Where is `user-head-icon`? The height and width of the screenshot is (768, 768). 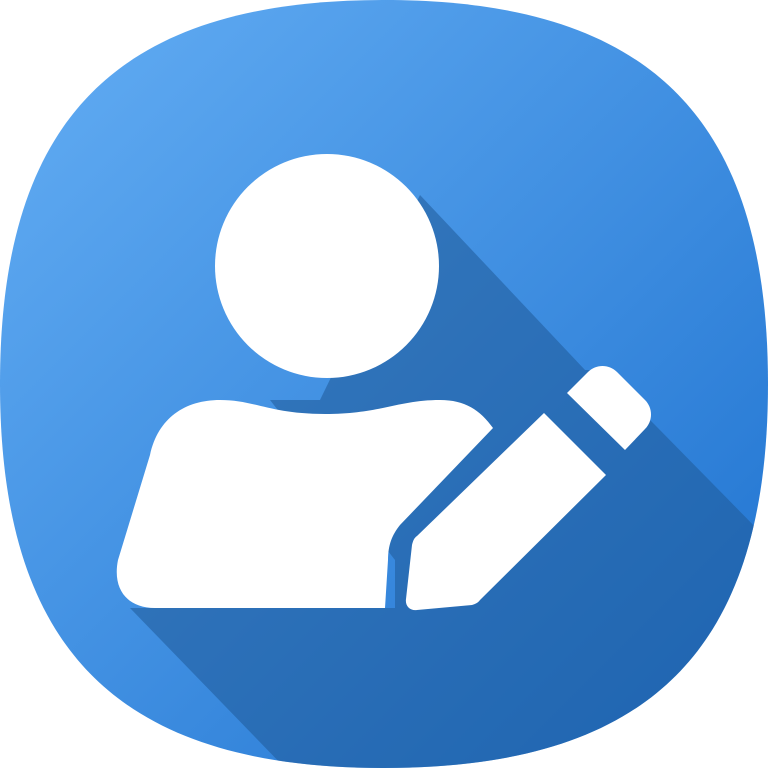 user-head-icon is located at coordinates (327, 266).